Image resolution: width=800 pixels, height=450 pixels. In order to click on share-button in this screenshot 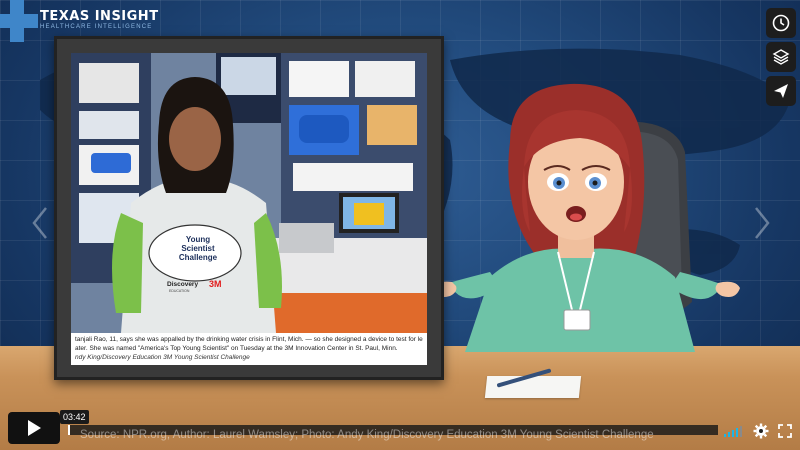, I will do `click(781, 91)`.